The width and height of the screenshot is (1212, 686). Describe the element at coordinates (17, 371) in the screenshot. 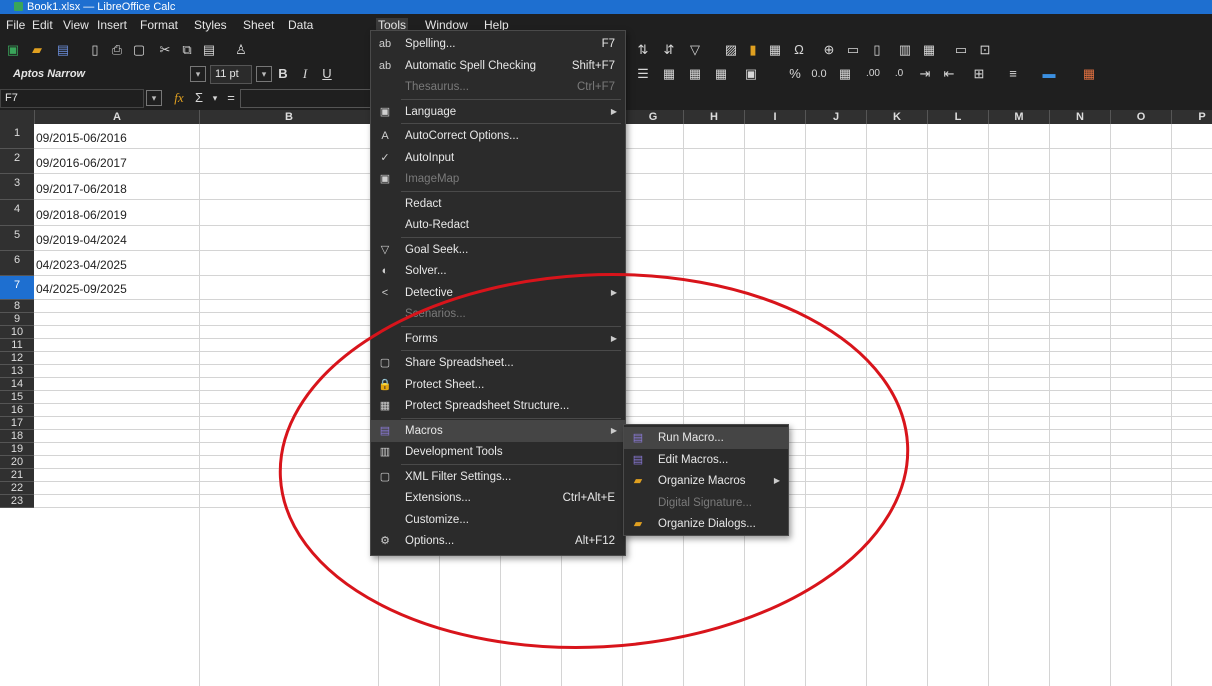

I see `row-header-13: 13` at that location.